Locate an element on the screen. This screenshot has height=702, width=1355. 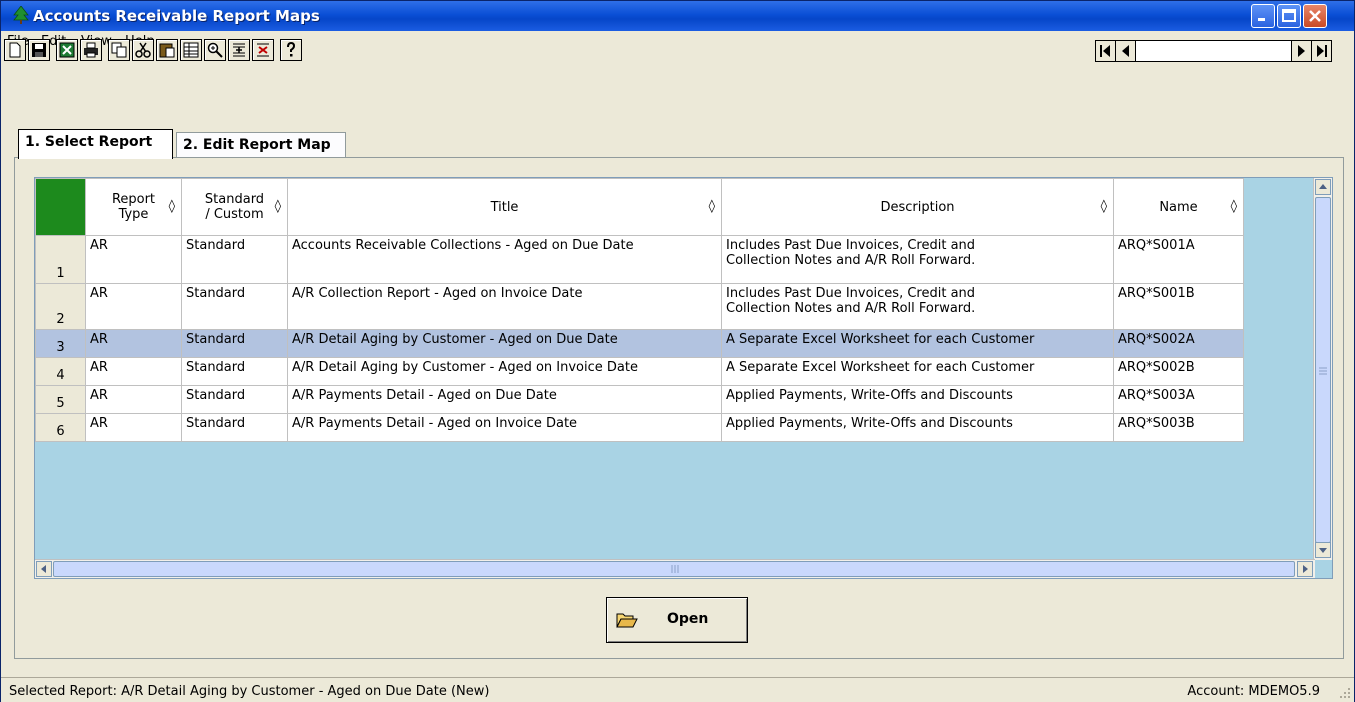
column-header-name: Name ◊ is located at coordinates (1178, 207).